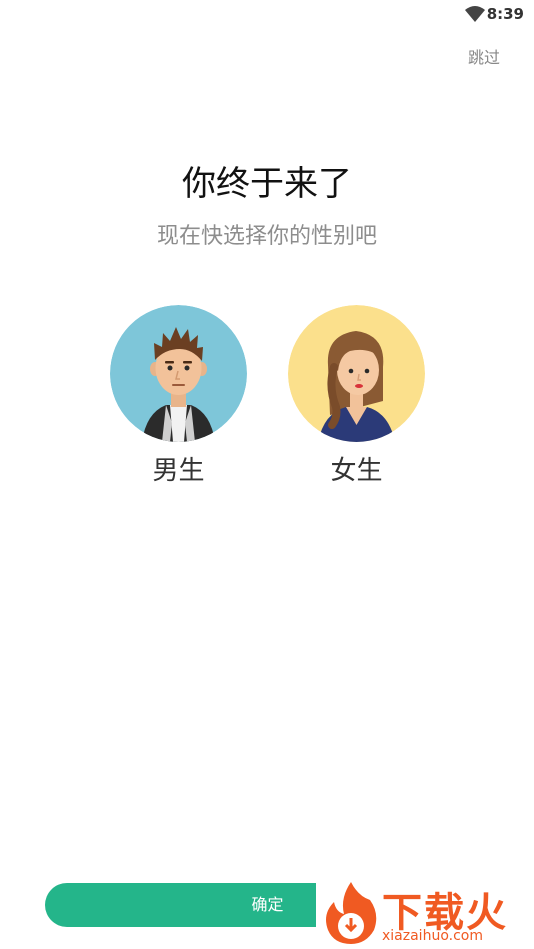 This screenshot has width=534, height=949. What do you see at coordinates (267, 14) in the screenshot?
I see `status-bar: 8:39` at bounding box center [267, 14].